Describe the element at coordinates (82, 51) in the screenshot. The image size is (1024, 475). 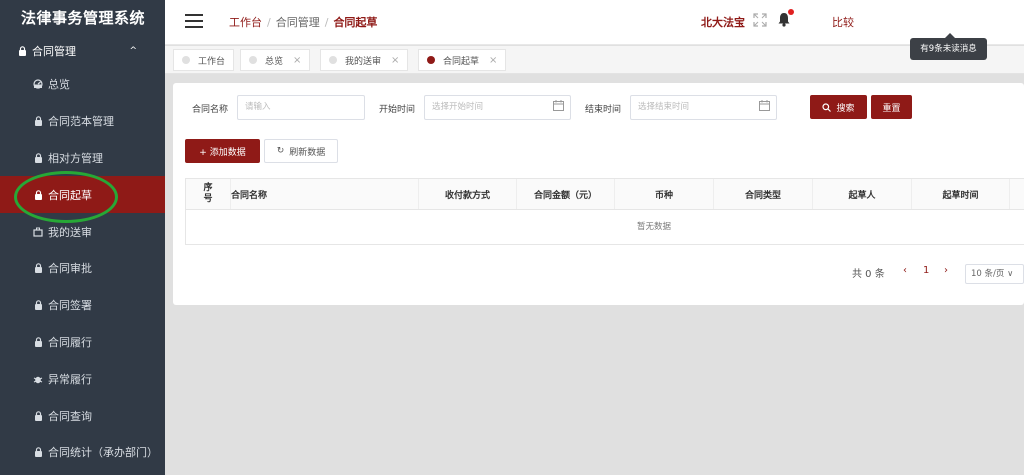
I see `menu-group-contract-management: 合同管理 ^` at that location.